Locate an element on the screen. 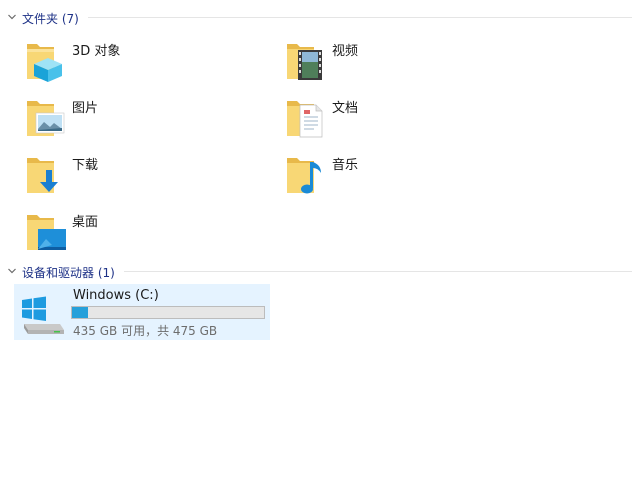 The image size is (640, 489). drive-free-space: 435 GB 可用，共 475 GB is located at coordinates (145, 331).